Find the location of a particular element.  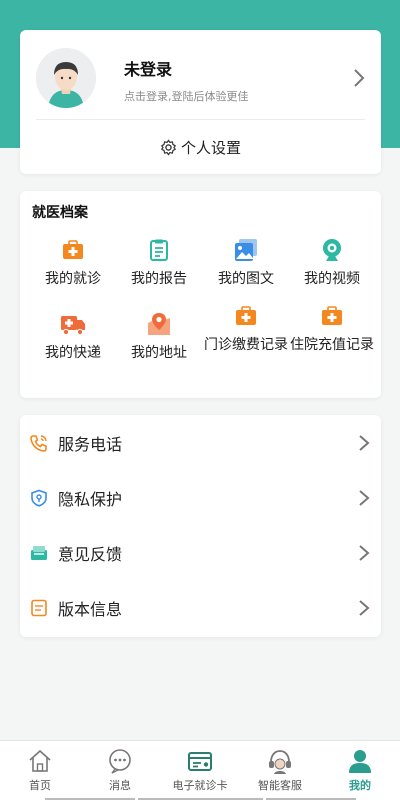

tab-e-medical-card: 电子就诊卡 is located at coordinates (200, 770).